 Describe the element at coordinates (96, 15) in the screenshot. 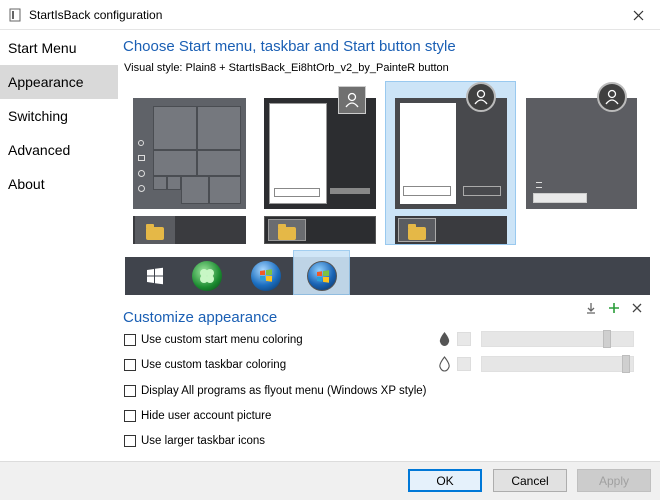

I see `window-title: StartIsBack configuration` at that location.